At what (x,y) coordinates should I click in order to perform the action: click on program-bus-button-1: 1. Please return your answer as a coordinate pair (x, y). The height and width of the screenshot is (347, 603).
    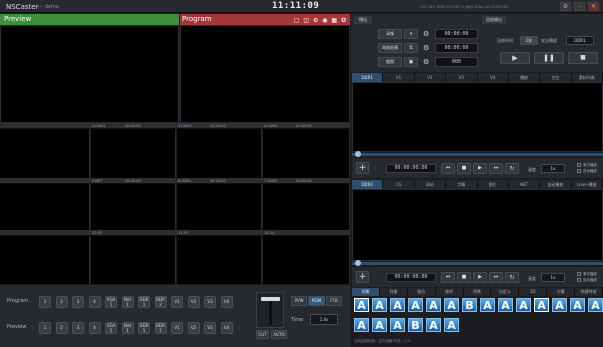
    Looking at the image, I should click on (45, 302).